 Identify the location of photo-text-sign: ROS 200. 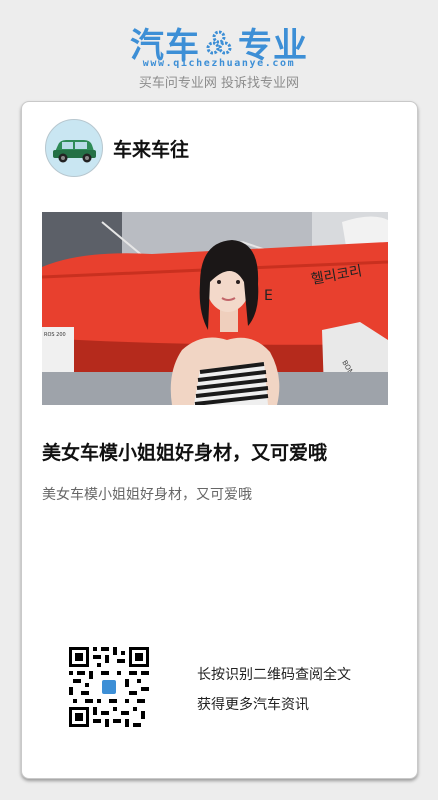
(55, 335).